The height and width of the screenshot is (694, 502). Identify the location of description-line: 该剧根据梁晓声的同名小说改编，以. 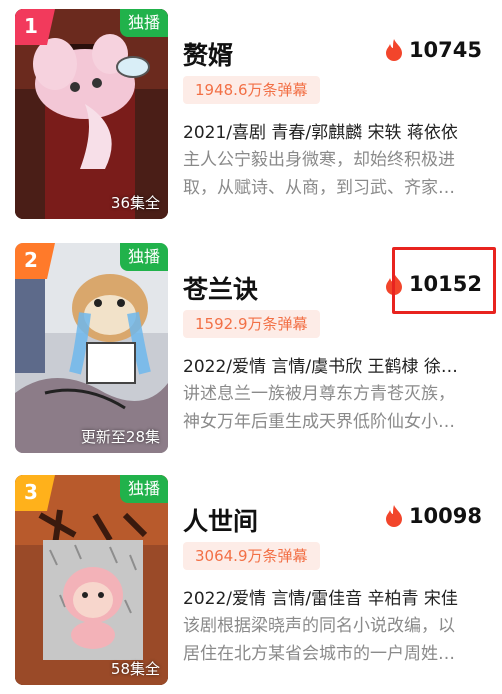
(319, 626).